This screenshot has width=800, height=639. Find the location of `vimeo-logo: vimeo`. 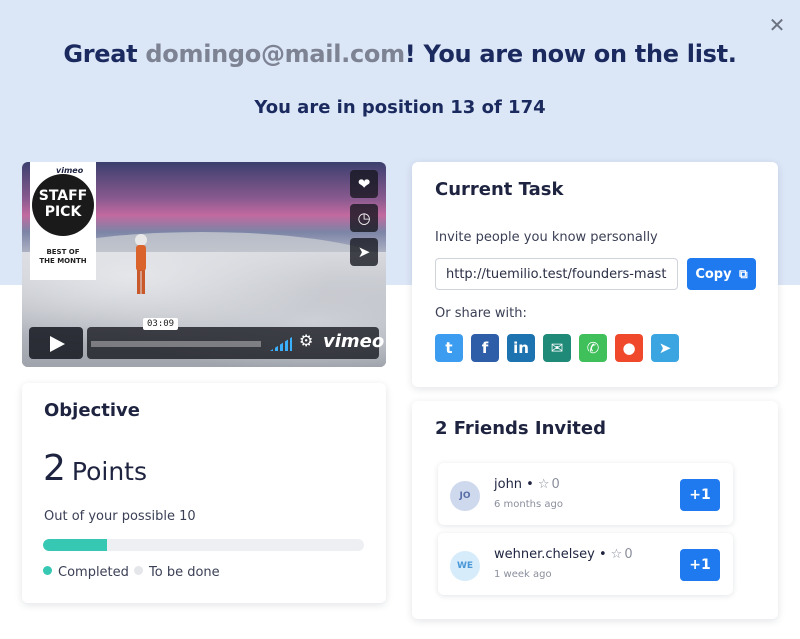

vimeo-logo: vimeo is located at coordinates (353, 341).